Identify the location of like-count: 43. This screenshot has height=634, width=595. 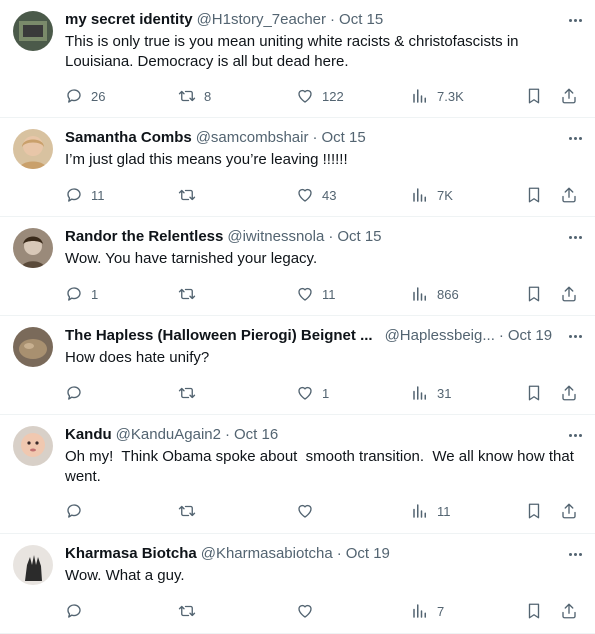
(329, 195).